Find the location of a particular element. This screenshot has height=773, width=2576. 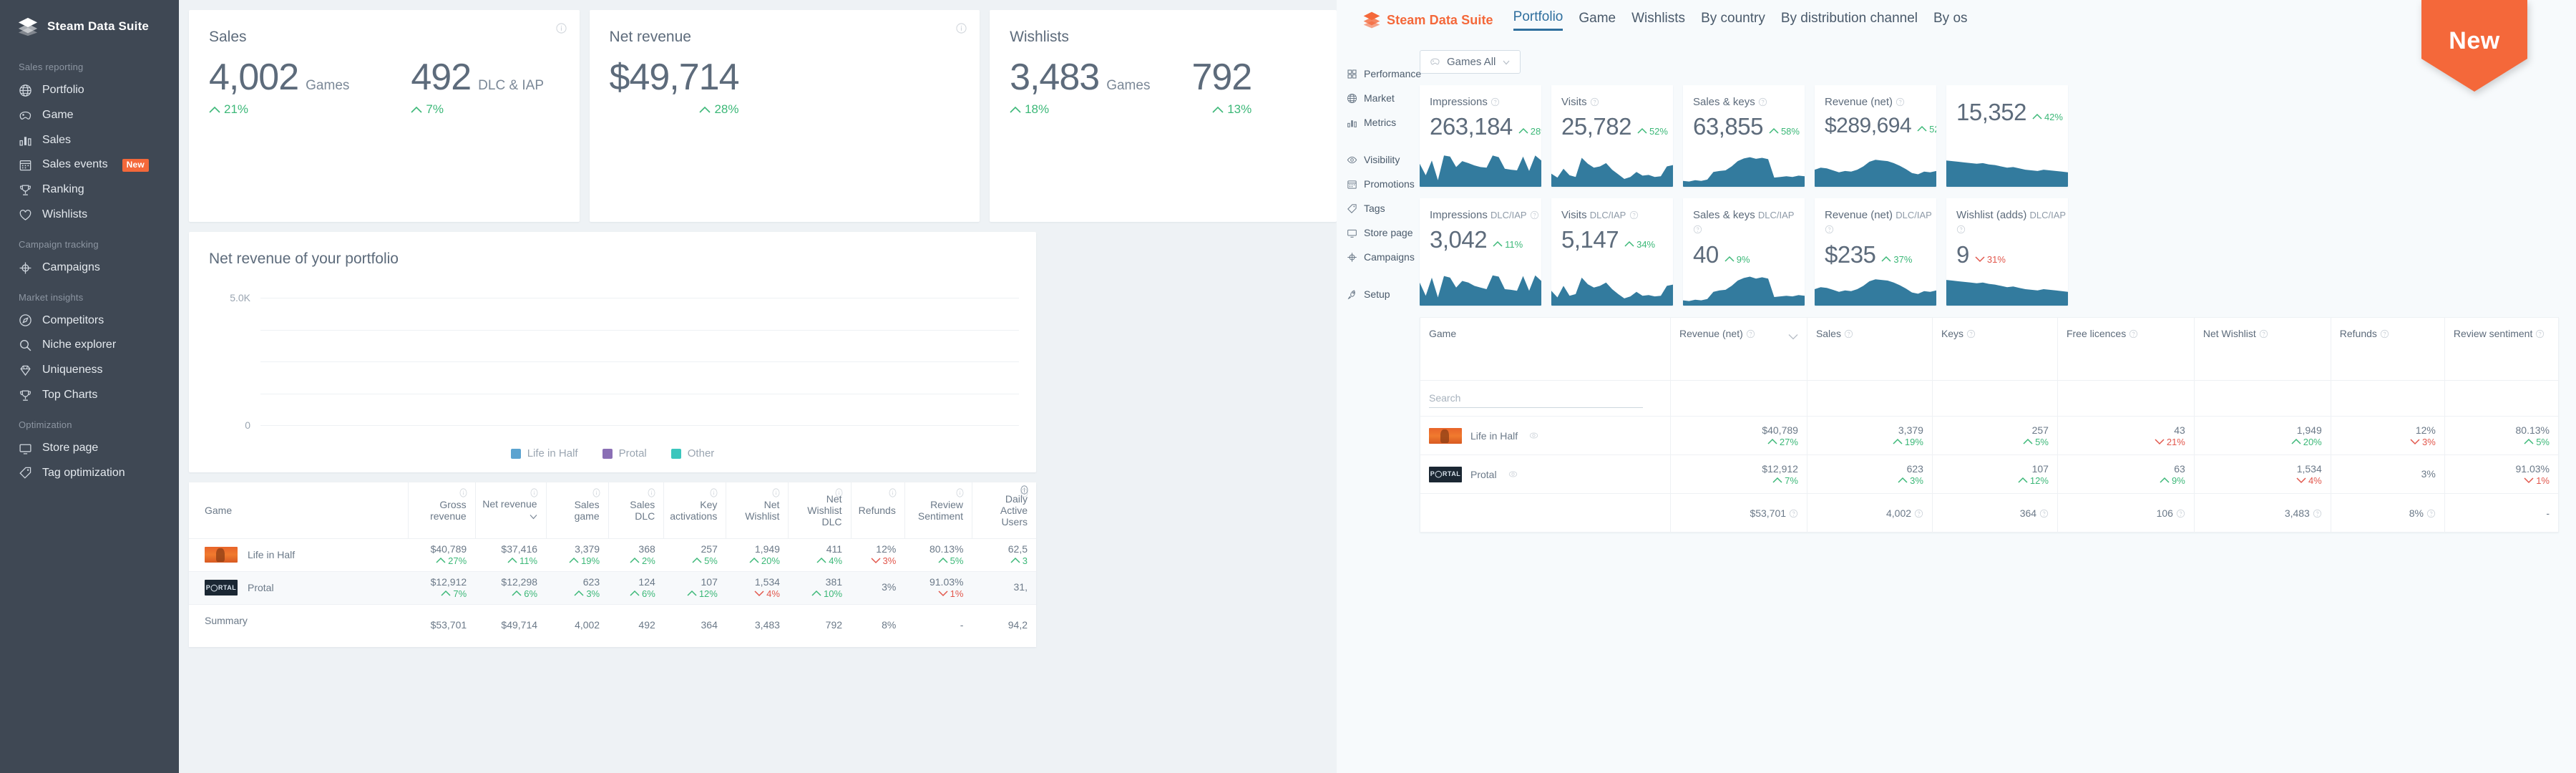

search-input is located at coordinates (1536, 399).